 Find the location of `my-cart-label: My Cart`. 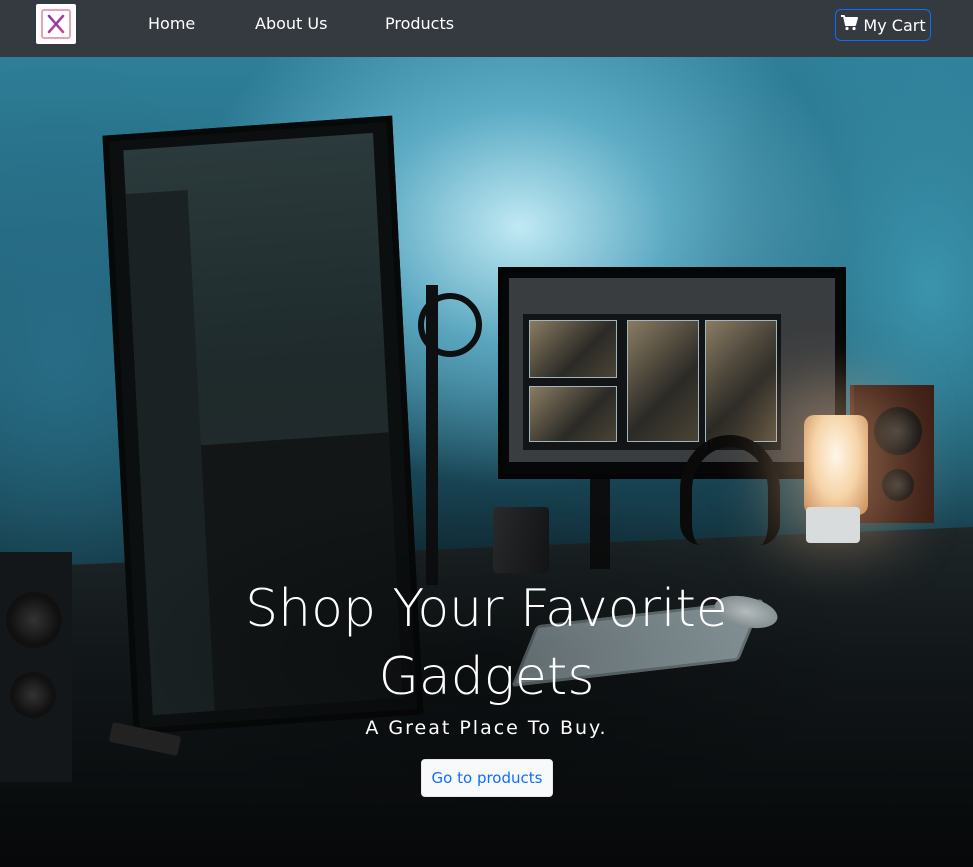

my-cart-label: My Cart is located at coordinates (894, 25).